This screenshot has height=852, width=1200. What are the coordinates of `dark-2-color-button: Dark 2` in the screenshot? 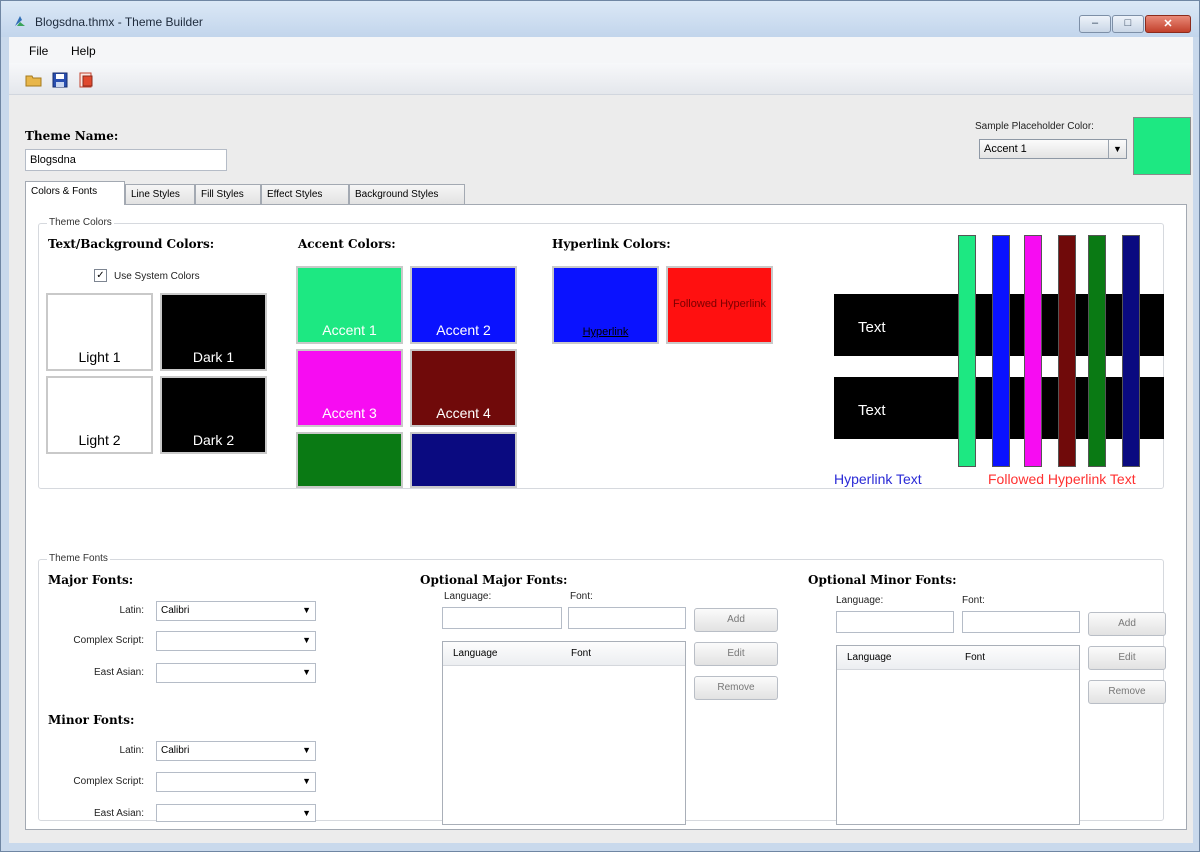 It's located at (213, 415).